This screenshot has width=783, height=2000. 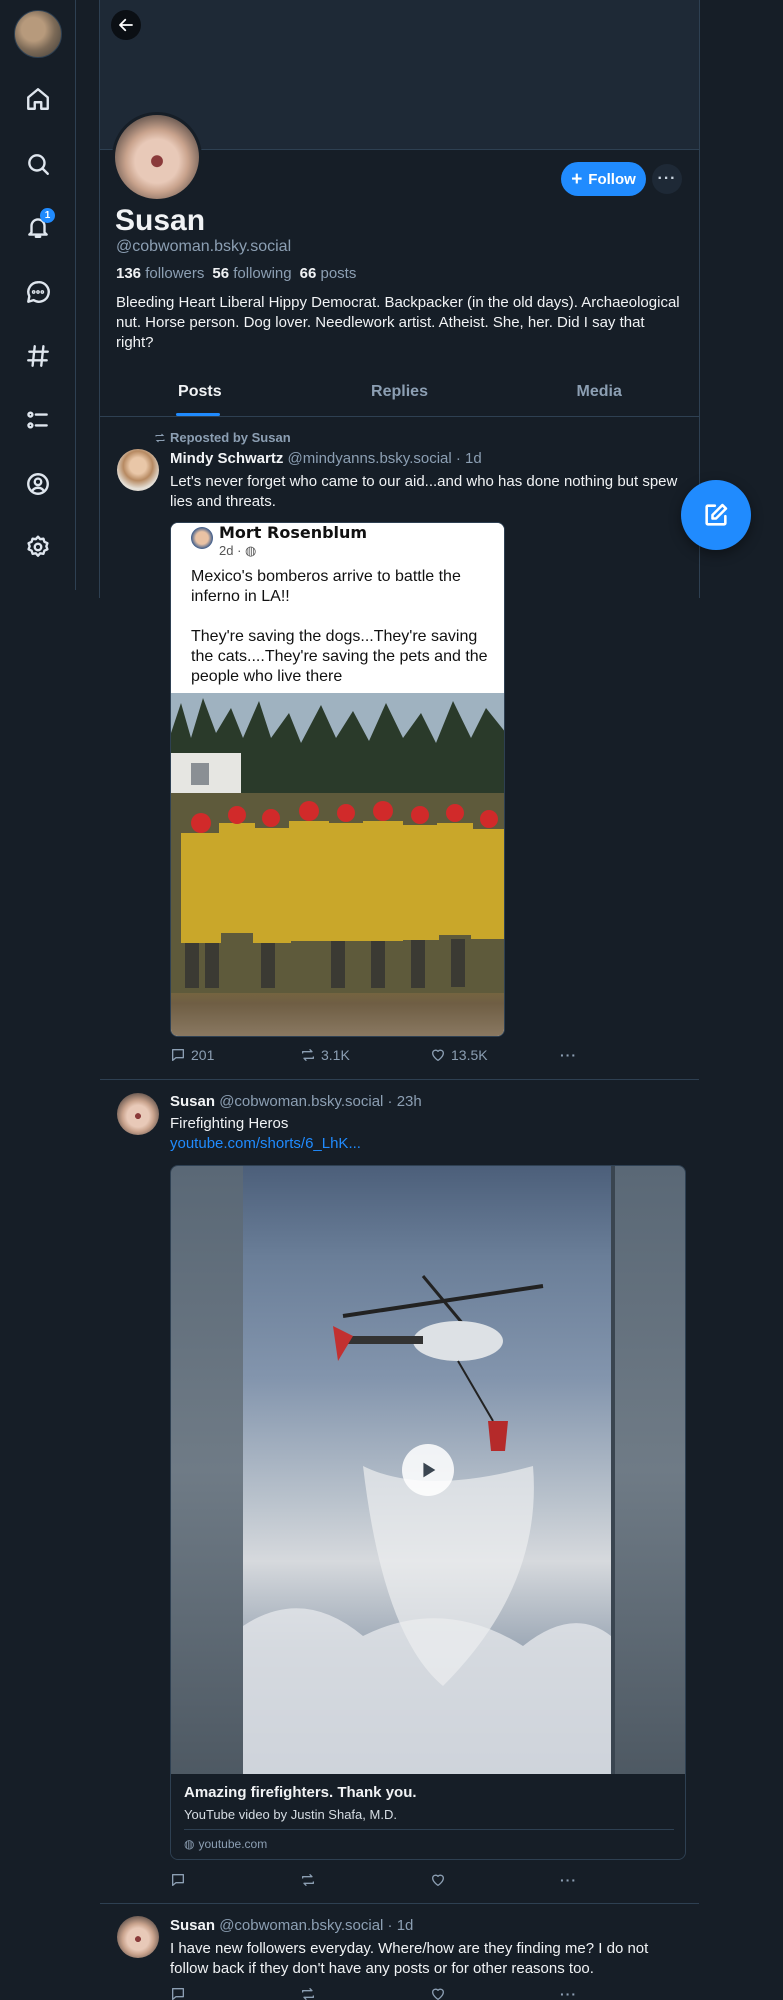 What do you see at coordinates (650, 1470) in the screenshot?
I see `video-blur-right` at bounding box center [650, 1470].